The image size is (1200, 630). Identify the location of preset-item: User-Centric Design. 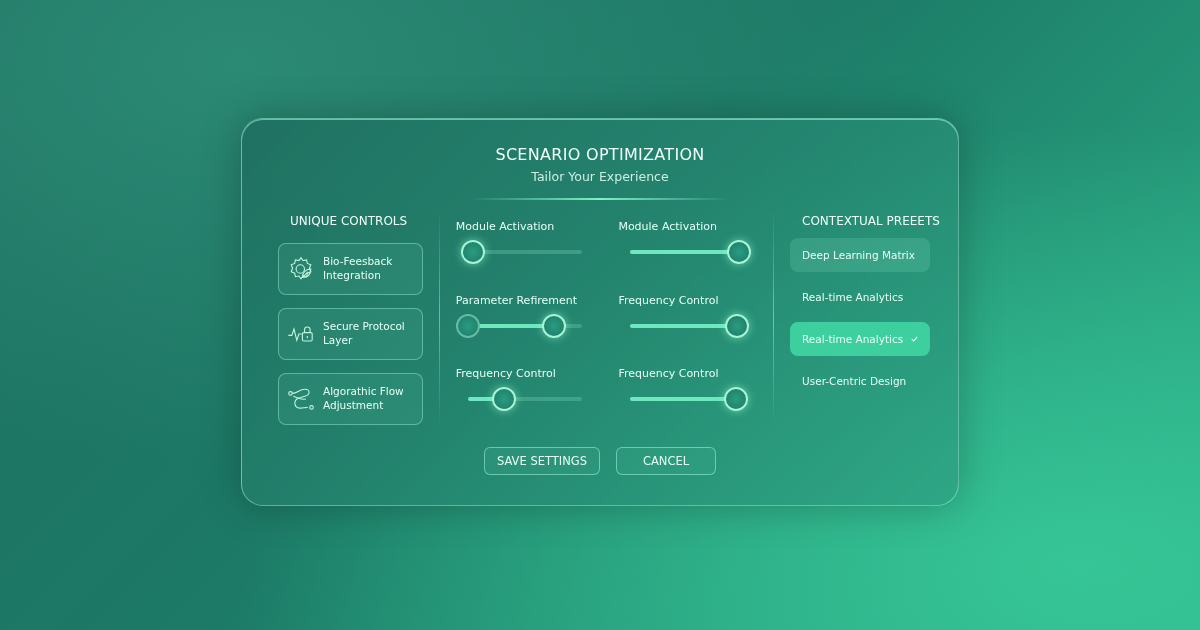
(860, 381).